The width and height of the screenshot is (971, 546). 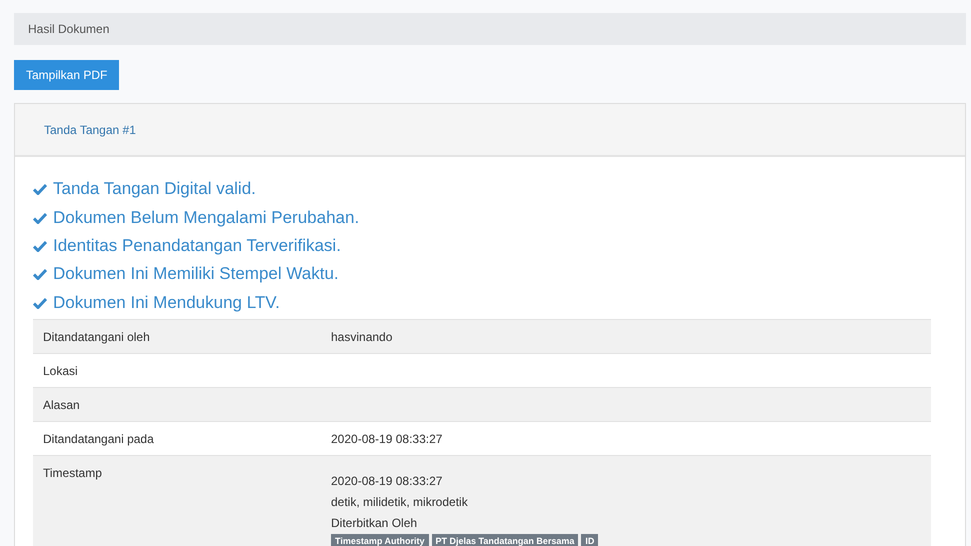 What do you see at coordinates (69, 29) in the screenshot?
I see `breadcrumb-item: Hasil Dokumen` at bounding box center [69, 29].